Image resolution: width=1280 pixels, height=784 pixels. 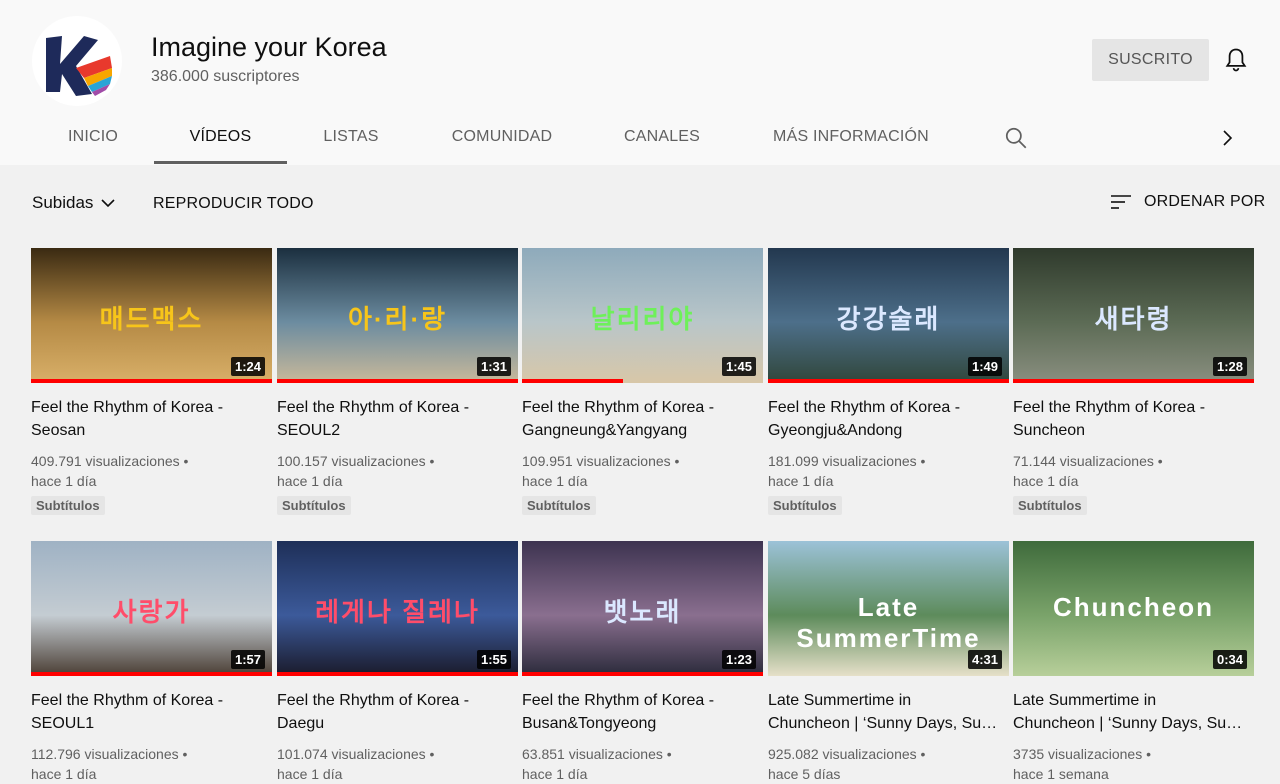 What do you see at coordinates (356, 754) in the screenshot?
I see `video-views: 101.074 visualizaciones •` at bounding box center [356, 754].